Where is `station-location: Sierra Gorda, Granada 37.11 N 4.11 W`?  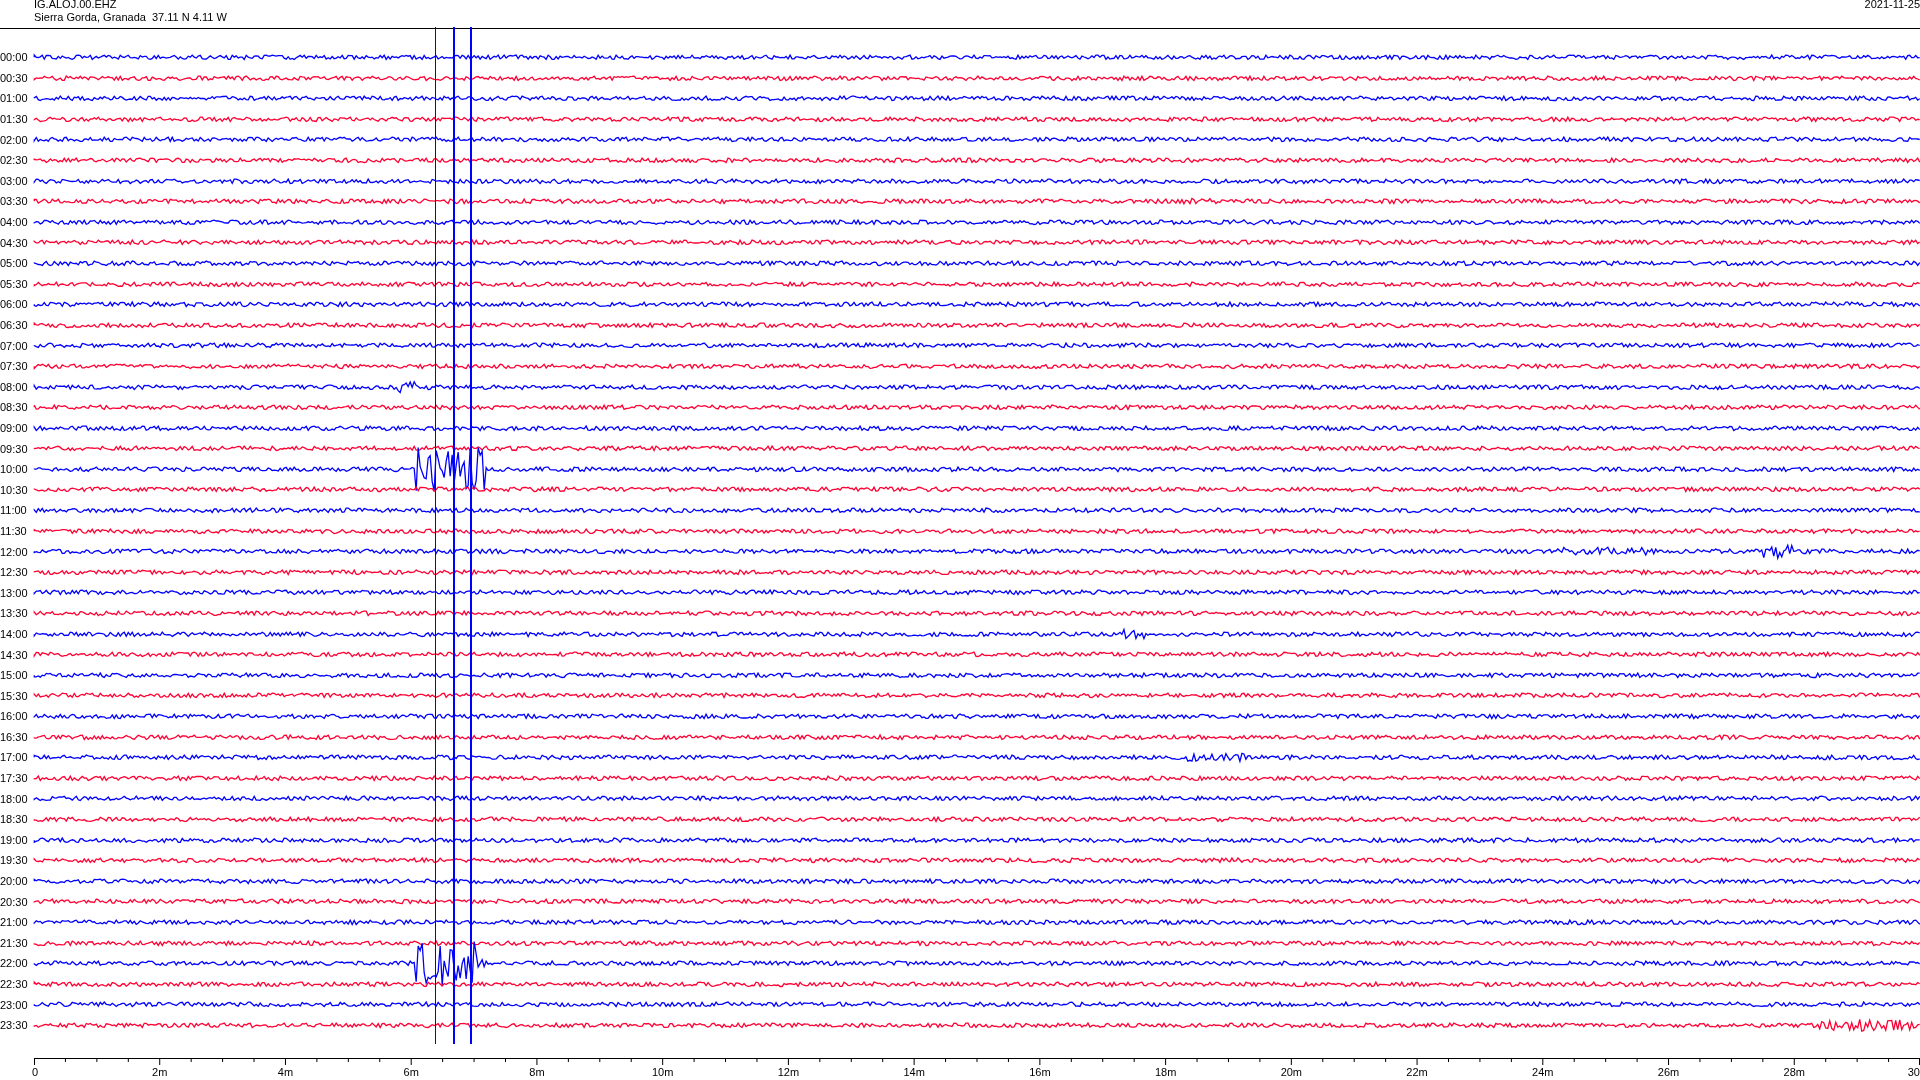 station-location: Sierra Gorda, Granada 37.11 N 4.11 W is located at coordinates (130, 17).